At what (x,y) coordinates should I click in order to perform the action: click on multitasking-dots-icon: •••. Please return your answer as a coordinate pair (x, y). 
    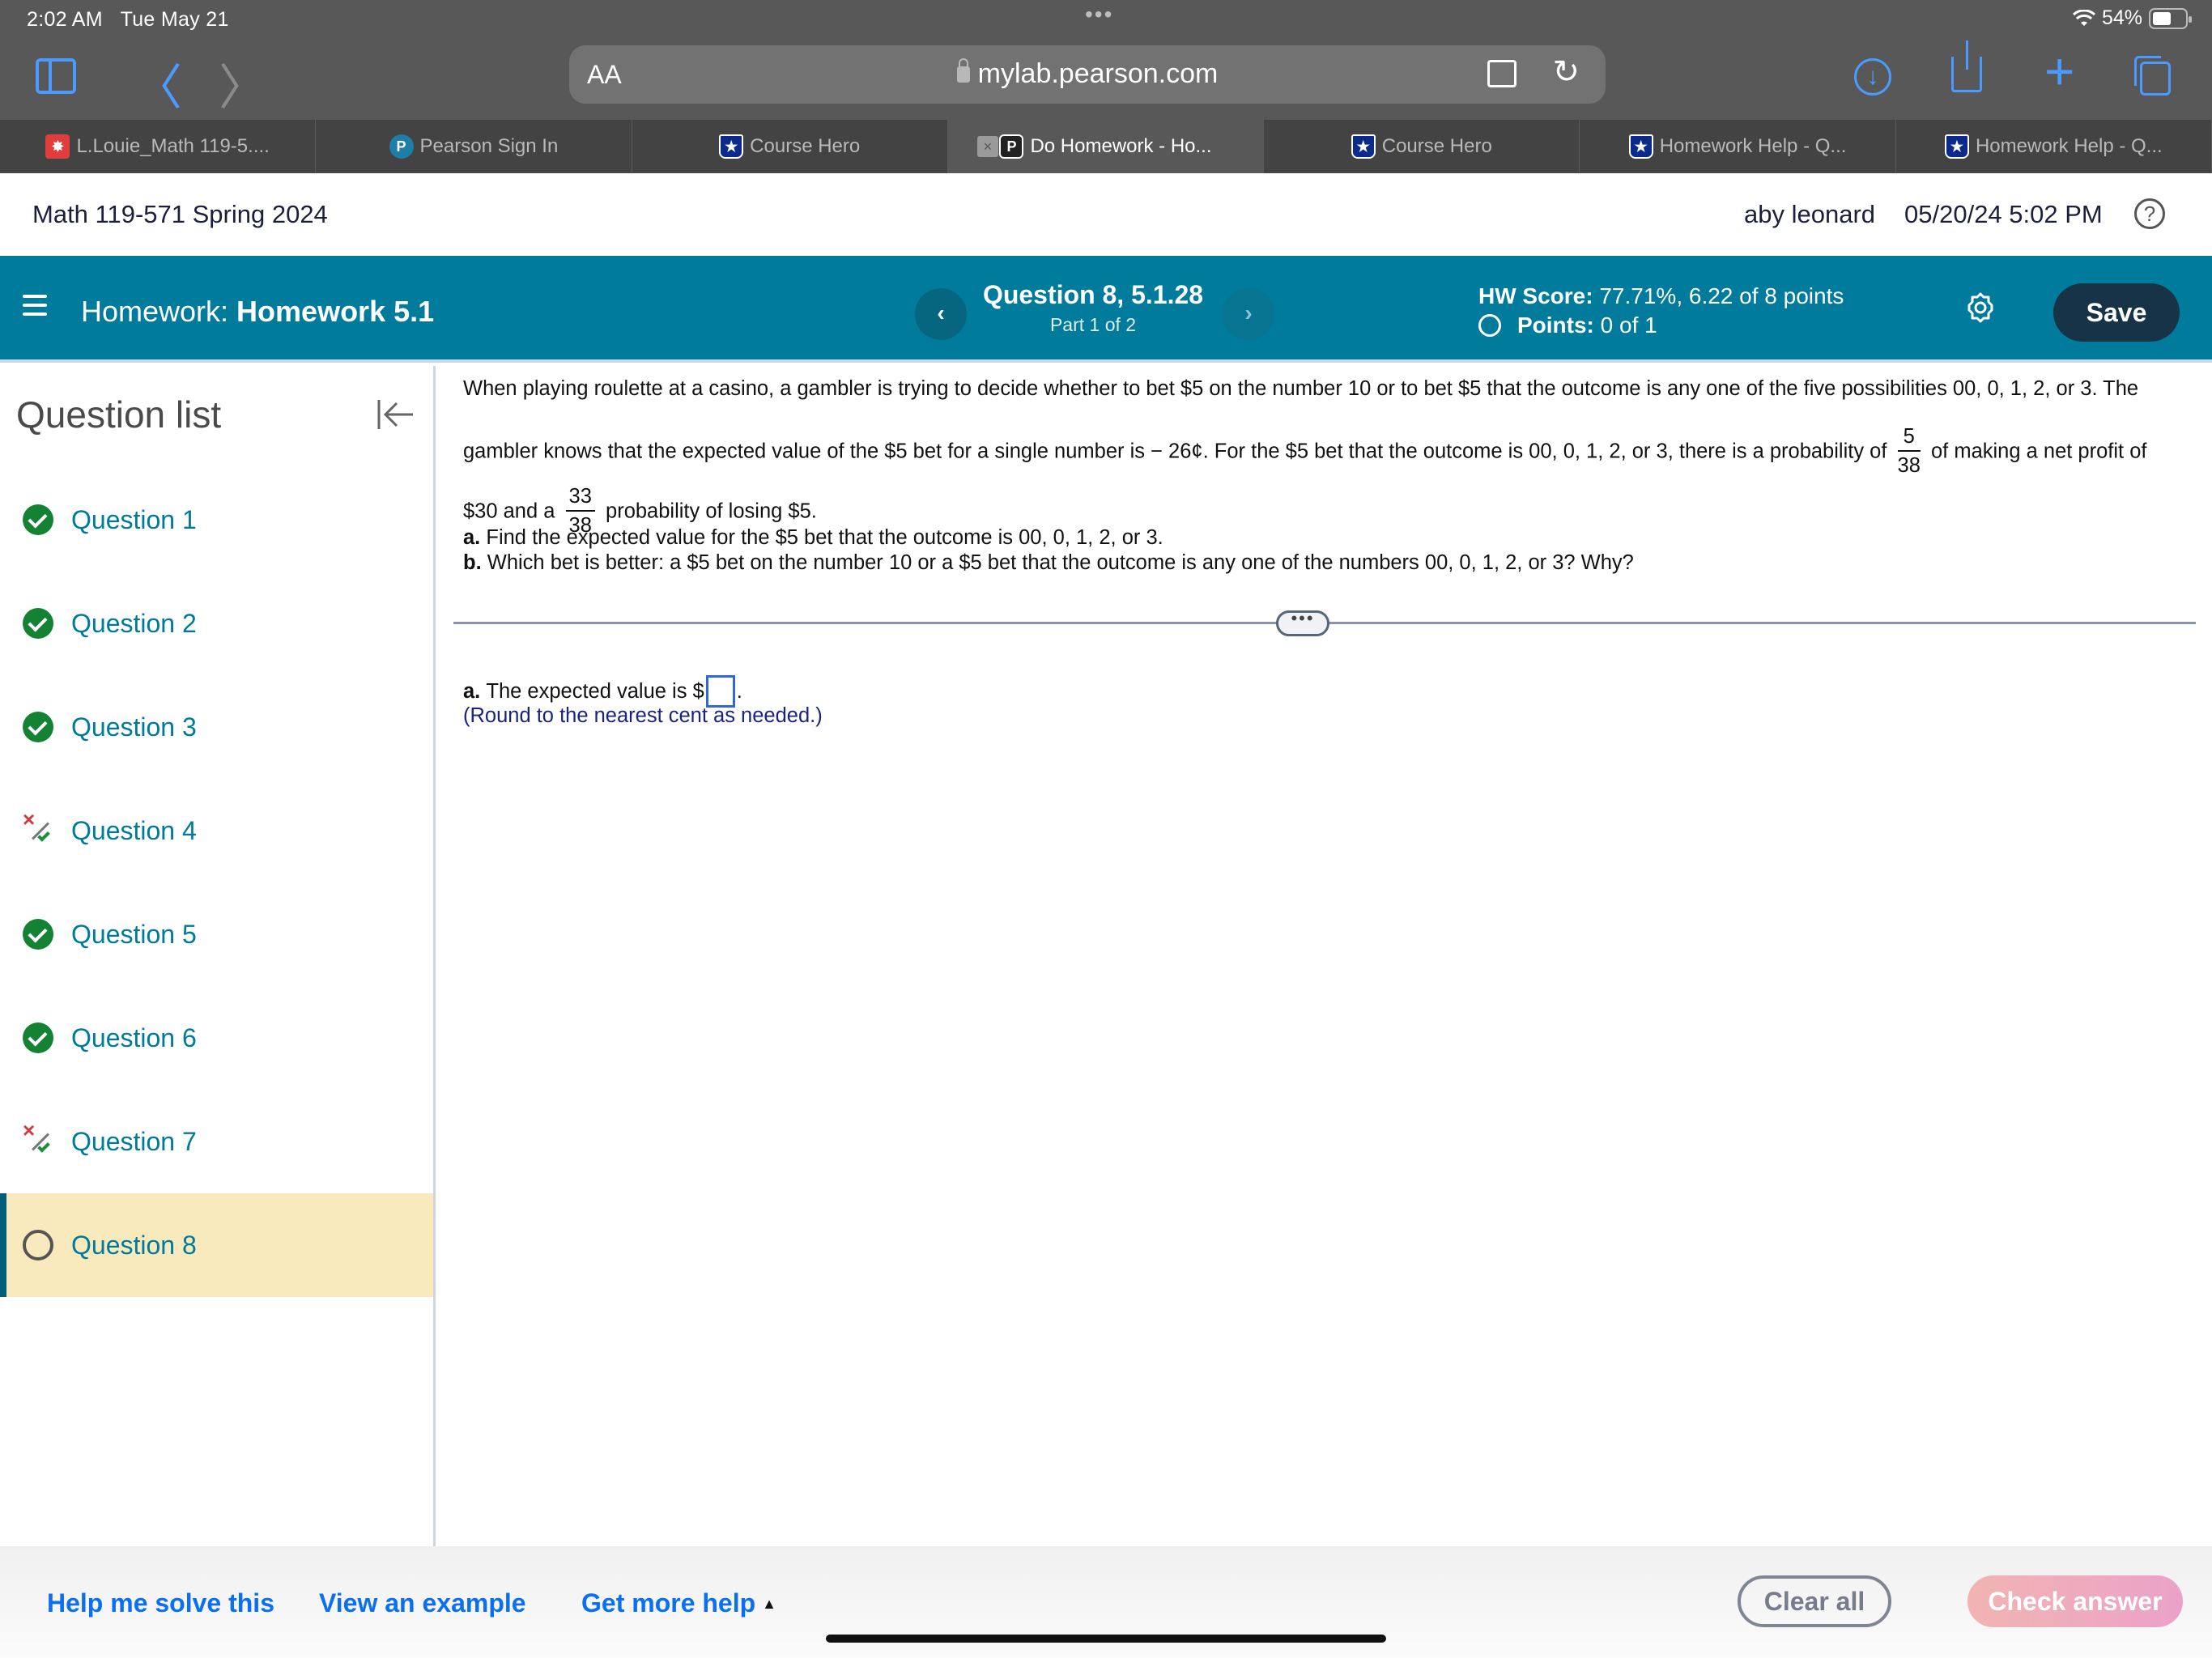
    Looking at the image, I should click on (1099, 15).